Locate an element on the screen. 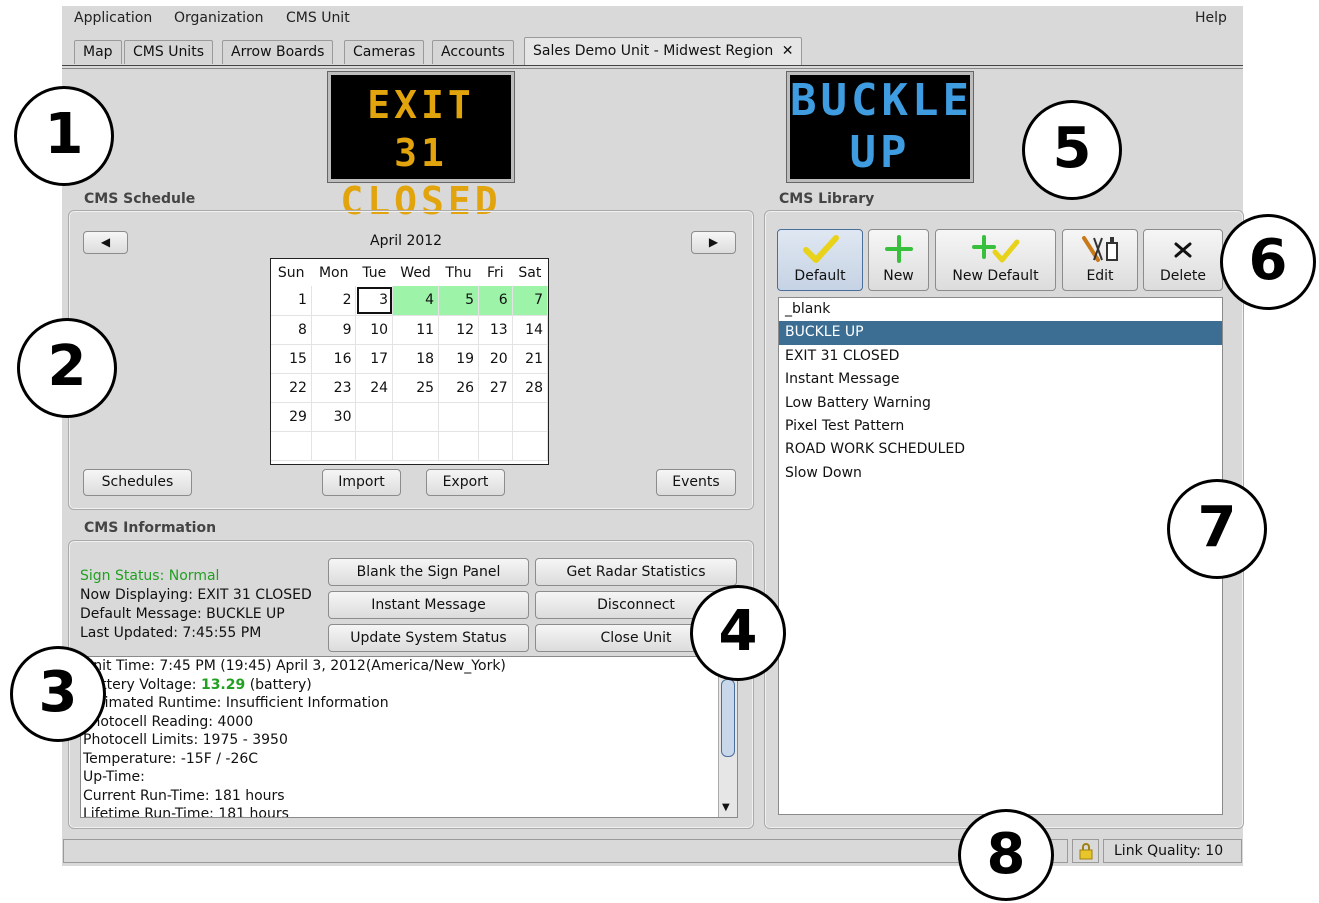  menu-application: Application is located at coordinates (113, 18).